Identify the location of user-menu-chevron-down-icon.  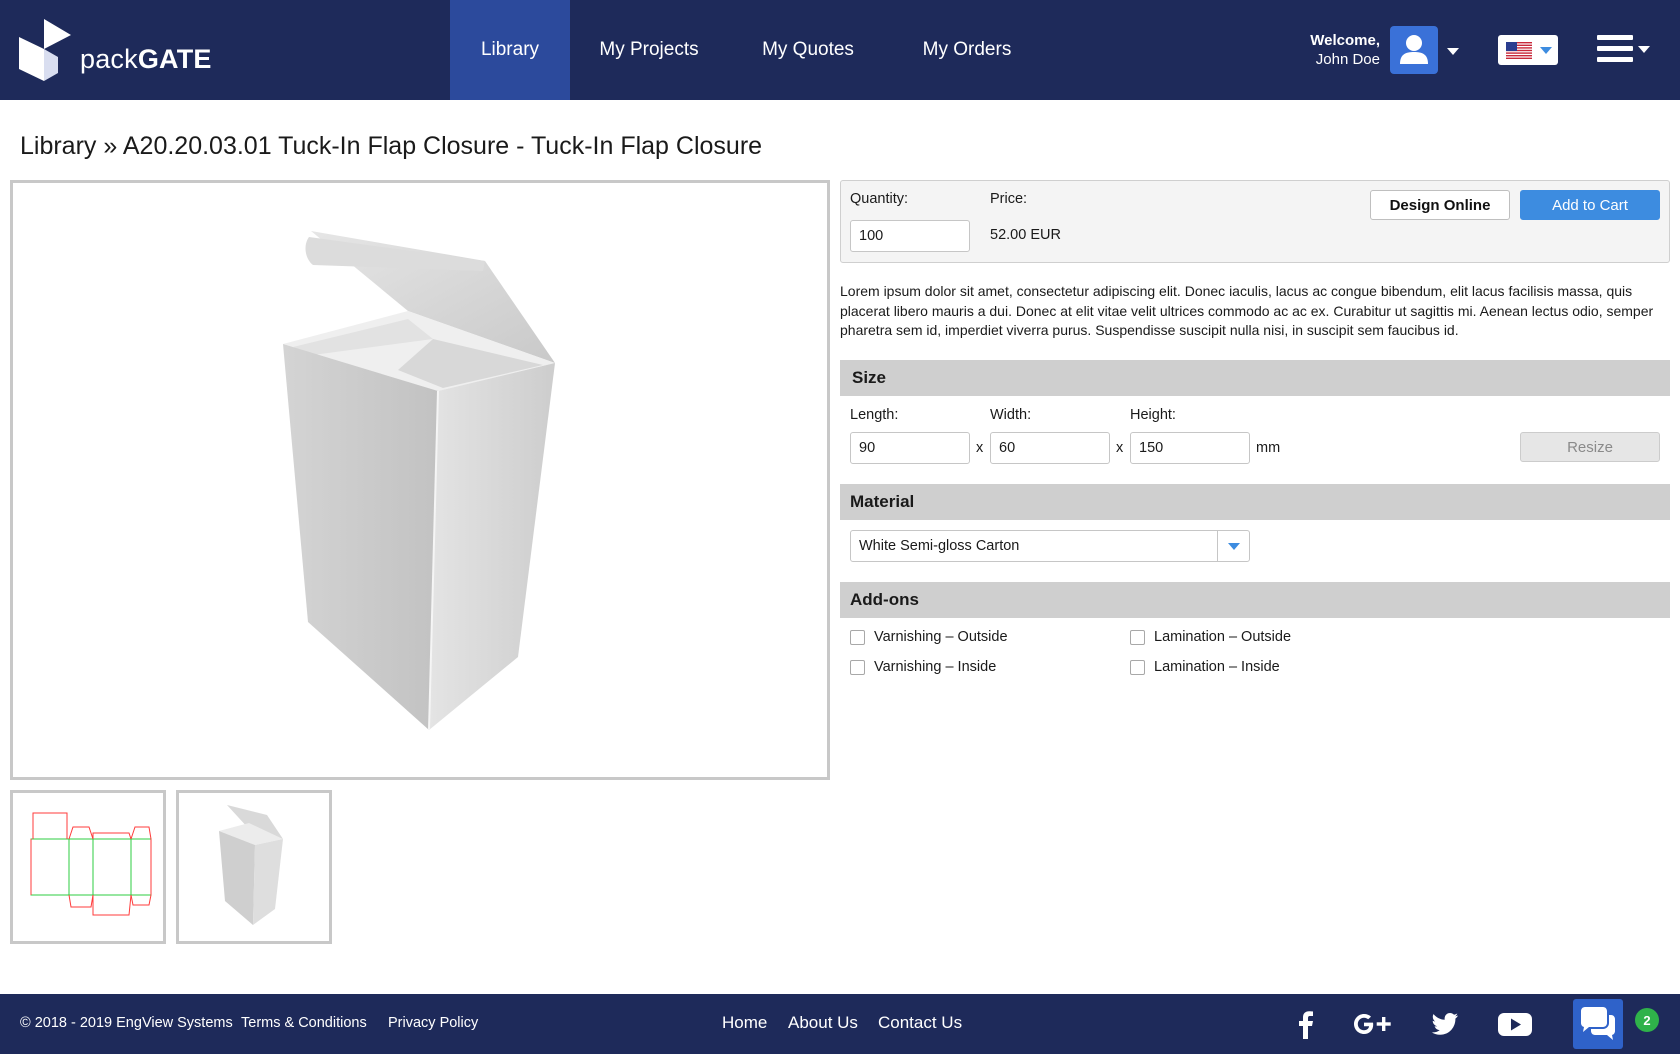
(1453, 51).